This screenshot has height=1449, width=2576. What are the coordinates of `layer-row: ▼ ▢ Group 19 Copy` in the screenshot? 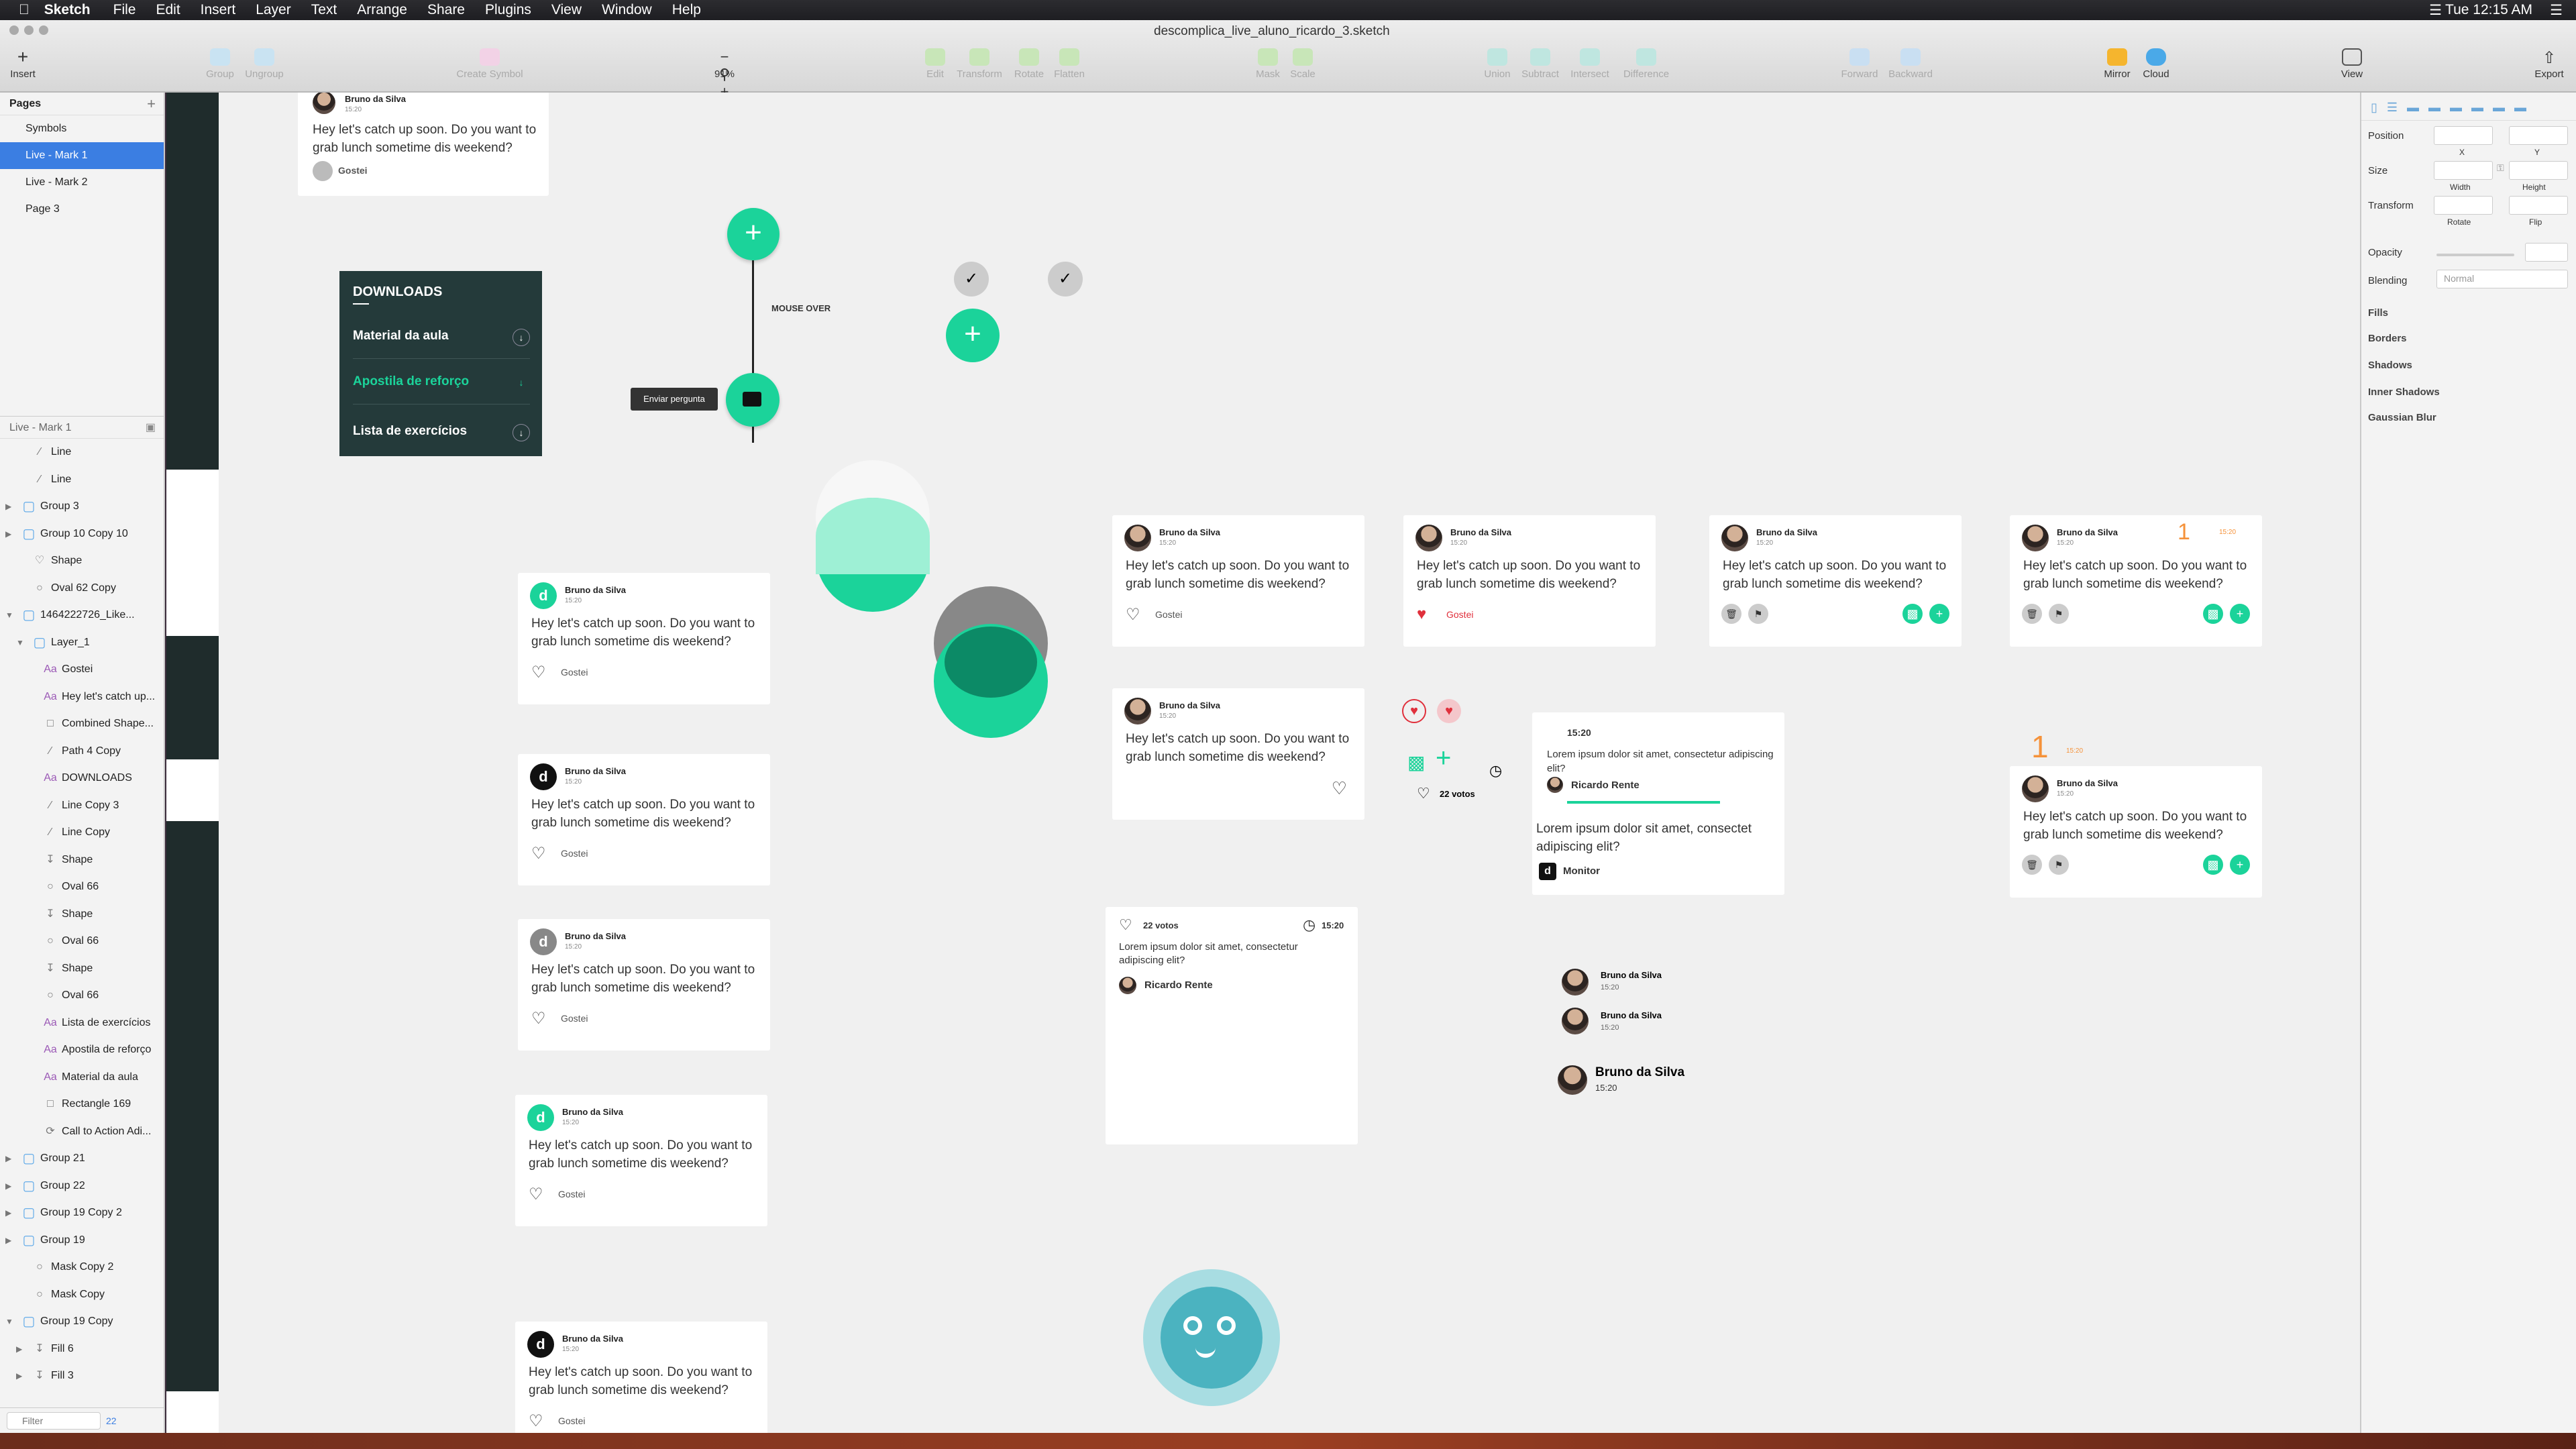 It's located at (82, 1322).